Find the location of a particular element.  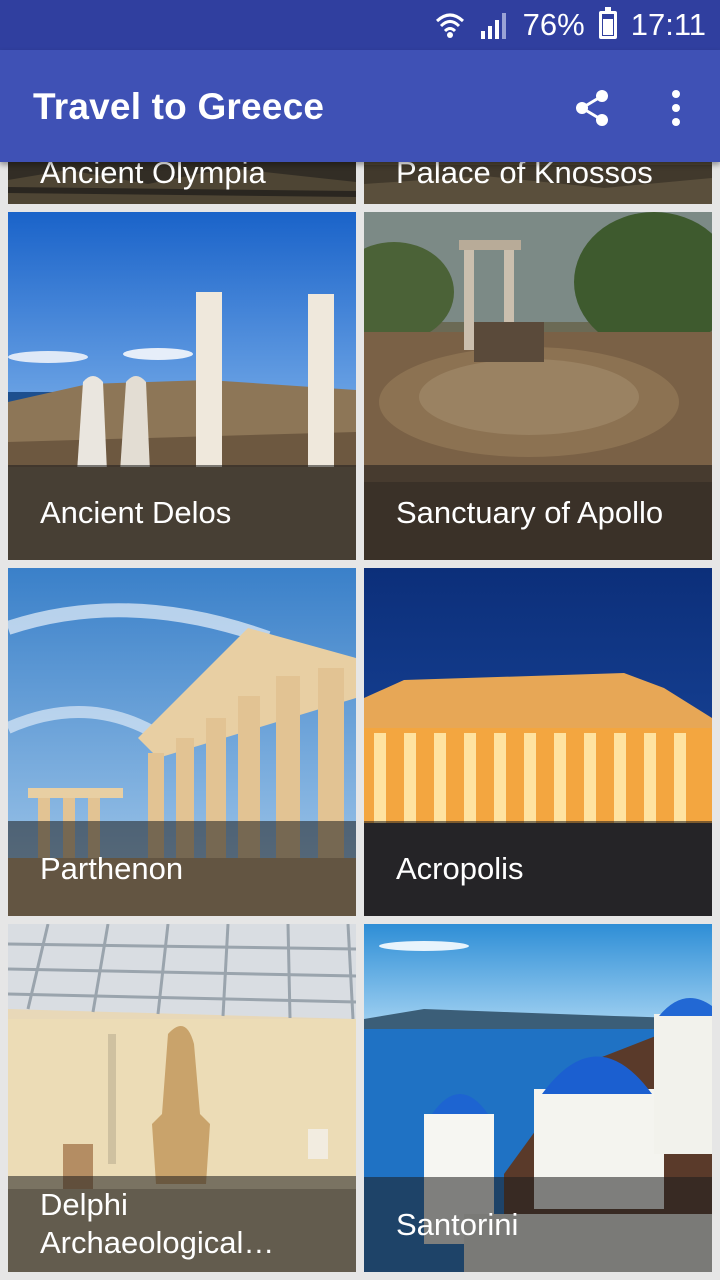

battery-percent: 76% is located at coordinates (553, 24).